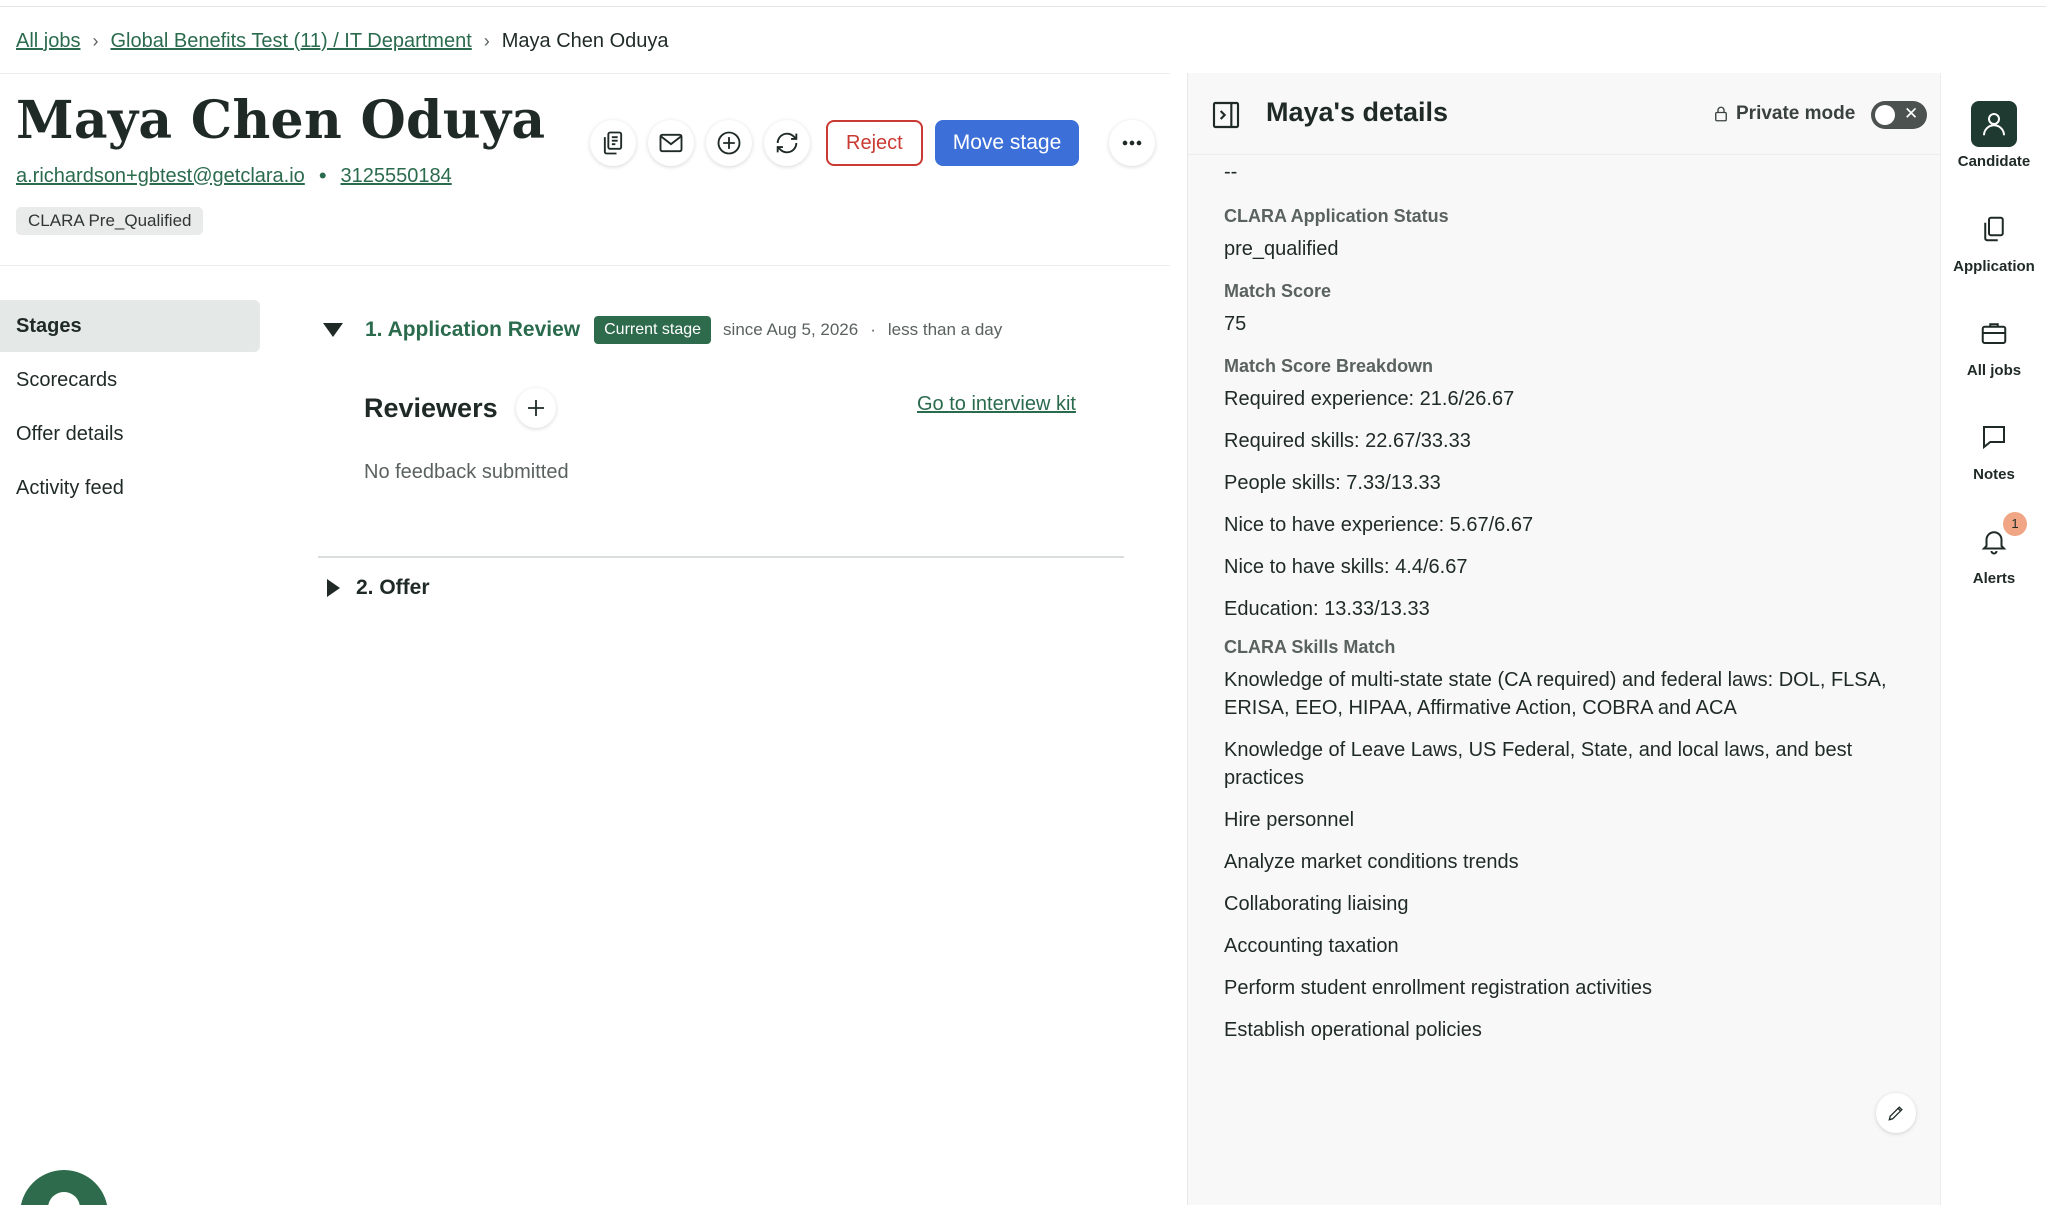  I want to click on breadcrumb-current: Maya Chen Oduya, so click(585, 40).